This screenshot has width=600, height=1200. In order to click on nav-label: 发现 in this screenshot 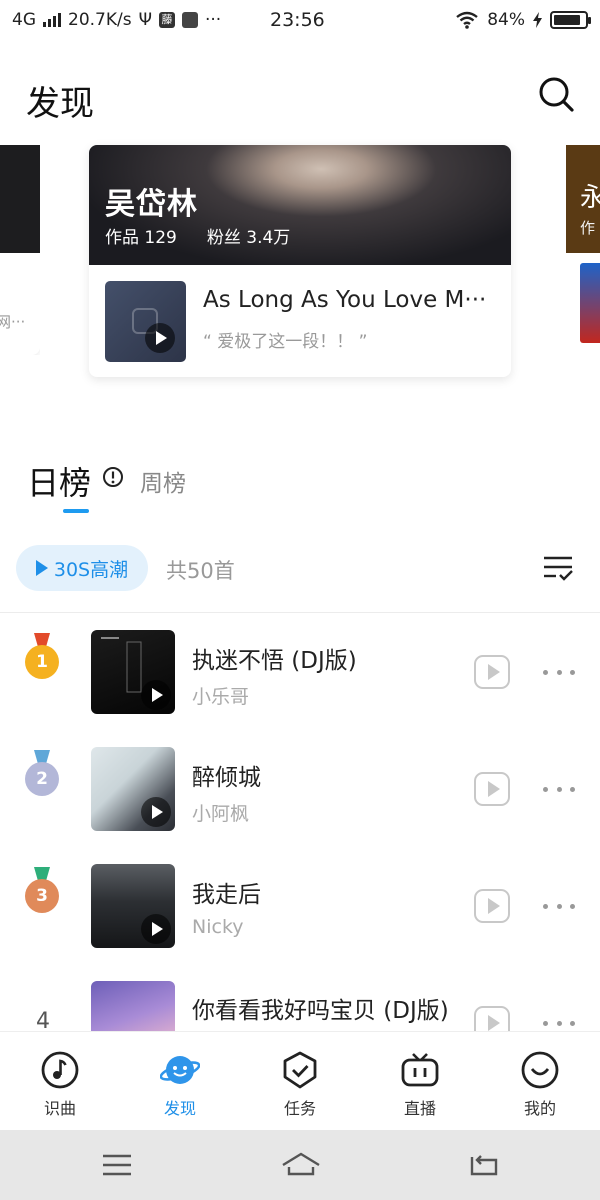, I will do `click(179, 1108)`.